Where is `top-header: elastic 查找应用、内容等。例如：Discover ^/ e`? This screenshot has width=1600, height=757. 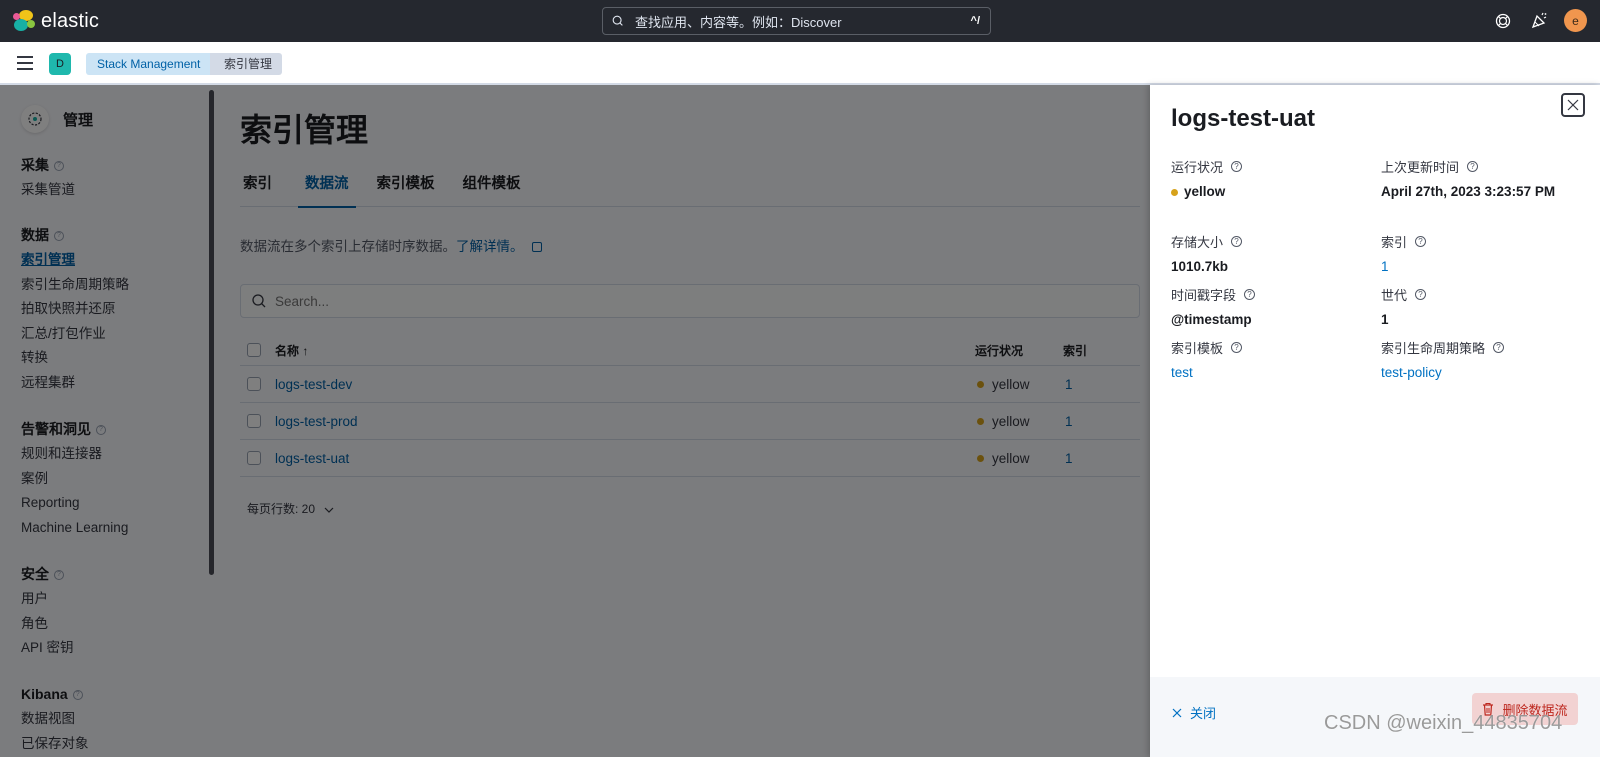
top-header: elastic 查找应用、内容等。例如：Discover ^/ e is located at coordinates (800, 21).